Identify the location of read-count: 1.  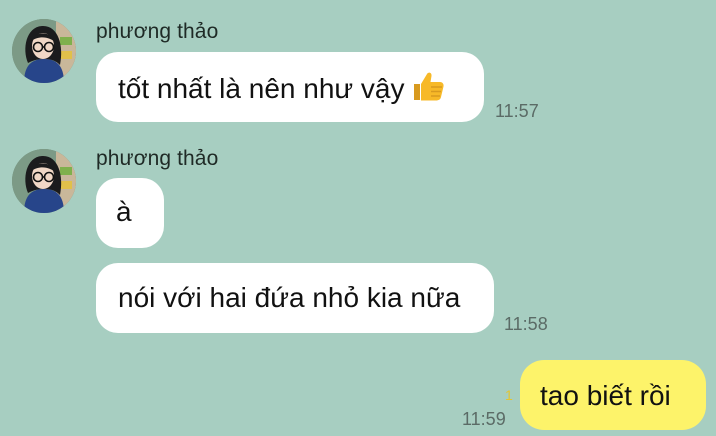
(509, 395).